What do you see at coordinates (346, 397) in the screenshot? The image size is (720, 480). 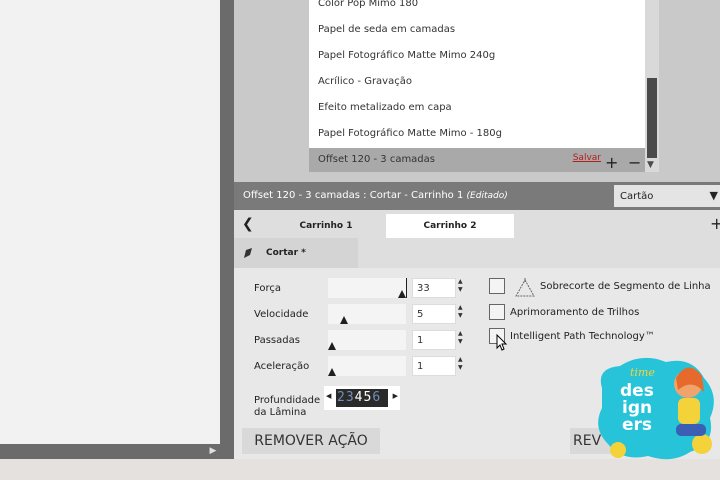 I see `depth-digits-before: 23` at bounding box center [346, 397].